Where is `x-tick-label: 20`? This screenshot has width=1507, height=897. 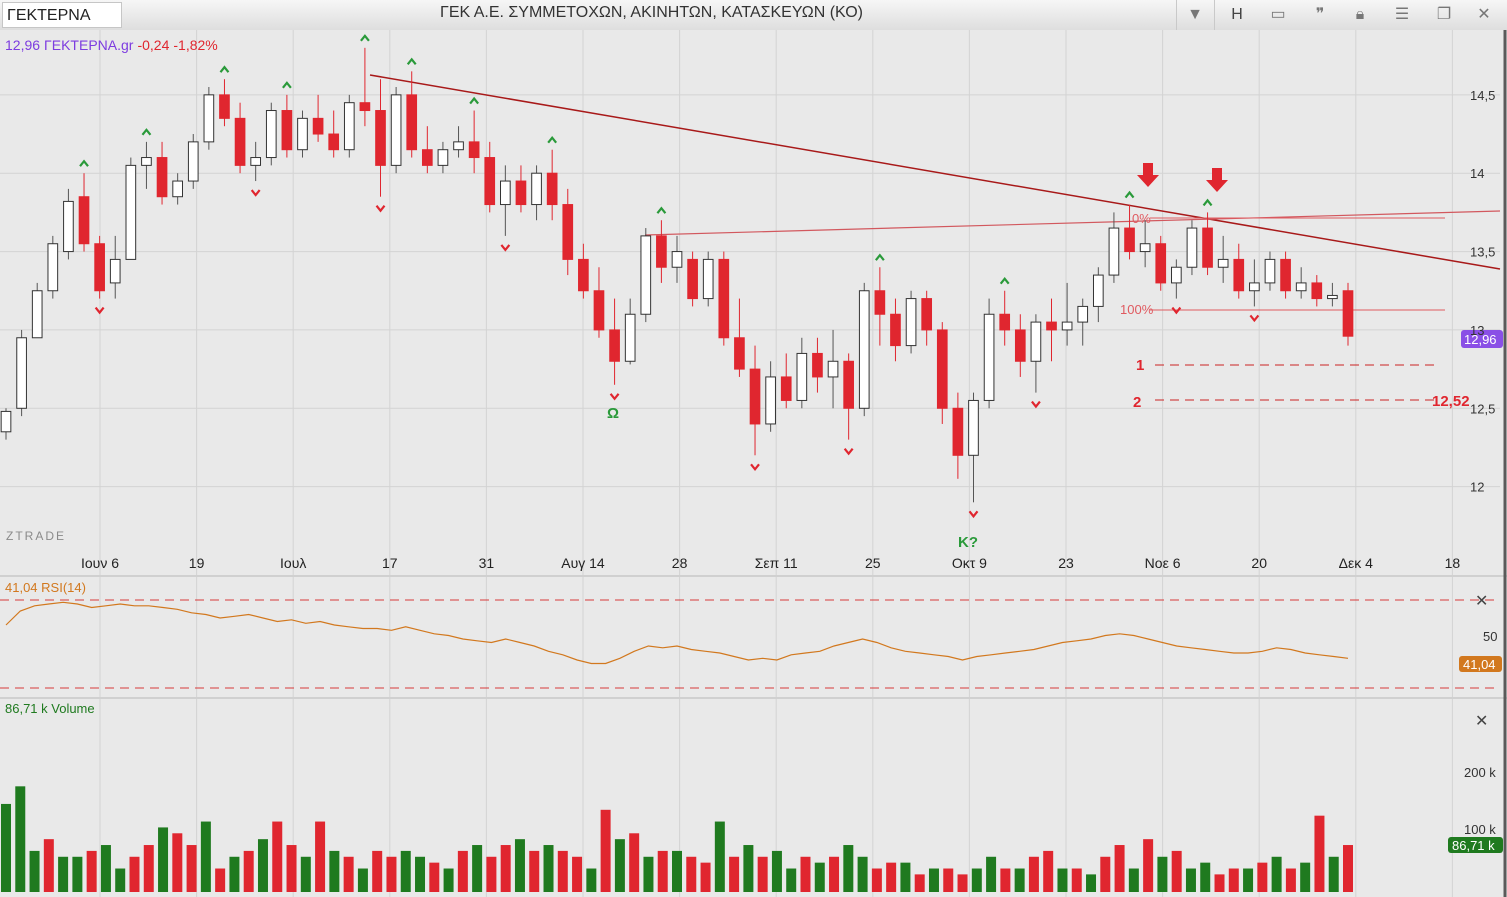 x-tick-label: 20 is located at coordinates (1259, 563).